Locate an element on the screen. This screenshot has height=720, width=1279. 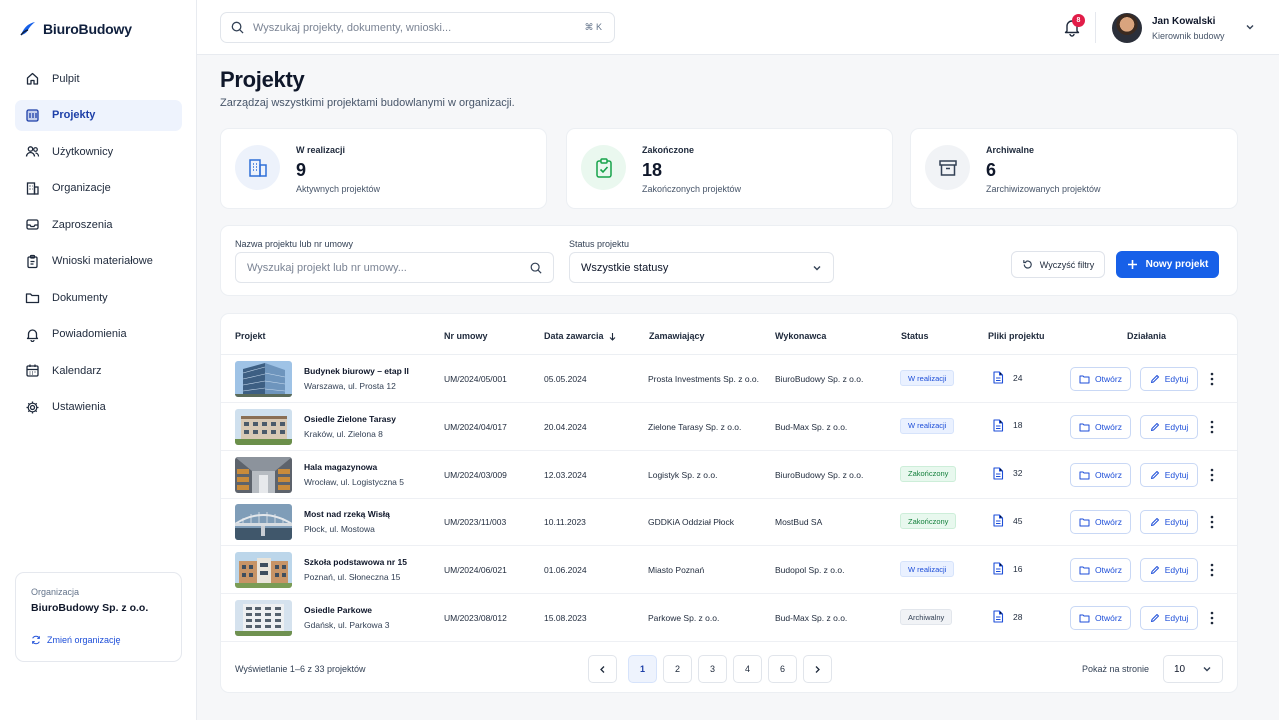
column-header-contract: Nr umowy is located at coordinates (466, 336).